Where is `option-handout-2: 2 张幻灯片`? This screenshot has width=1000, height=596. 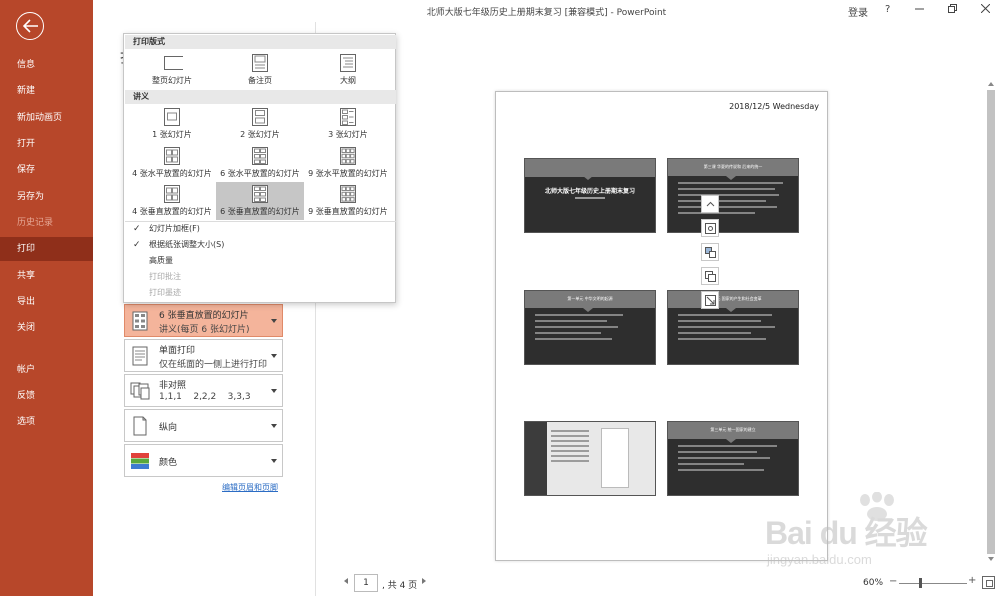
option-handout-2: 2 张幻灯片 is located at coordinates (260, 124).